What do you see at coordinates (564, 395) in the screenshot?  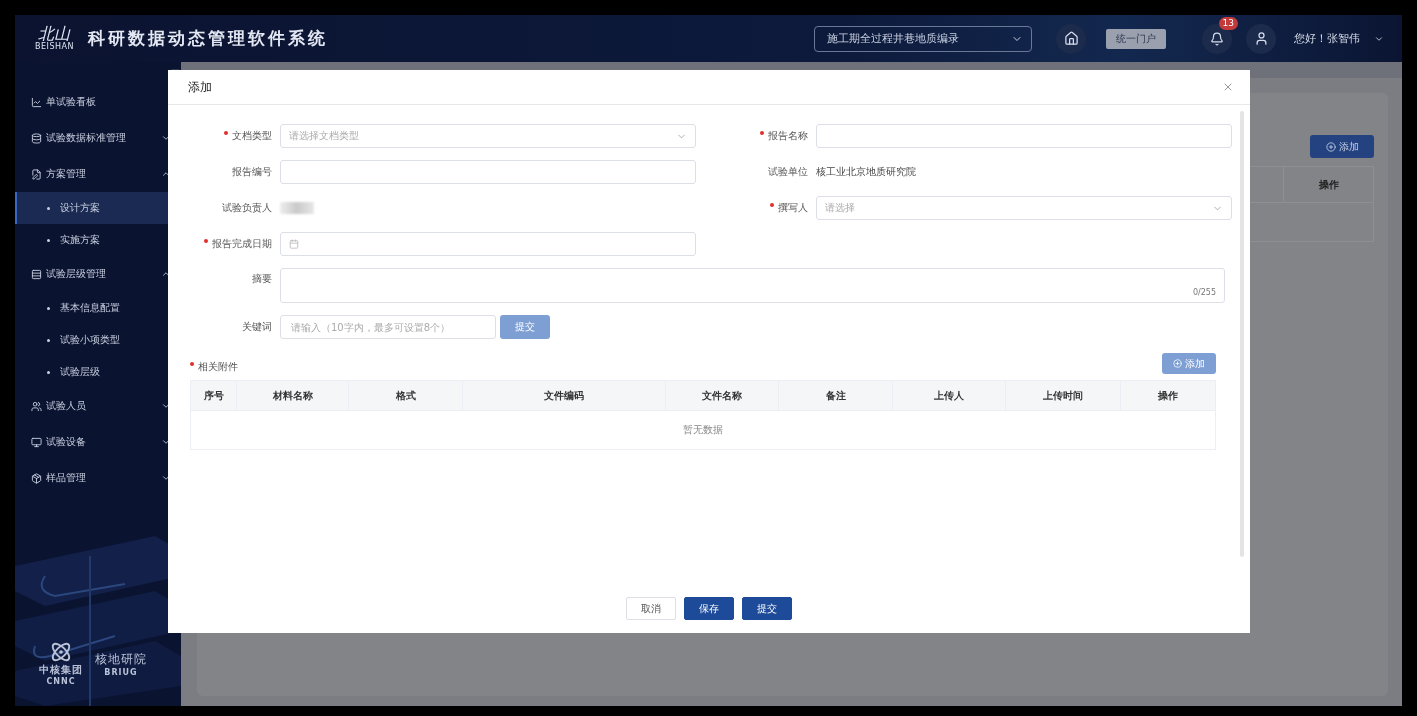 I see `column-header: 文件编码` at bounding box center [564, 395].